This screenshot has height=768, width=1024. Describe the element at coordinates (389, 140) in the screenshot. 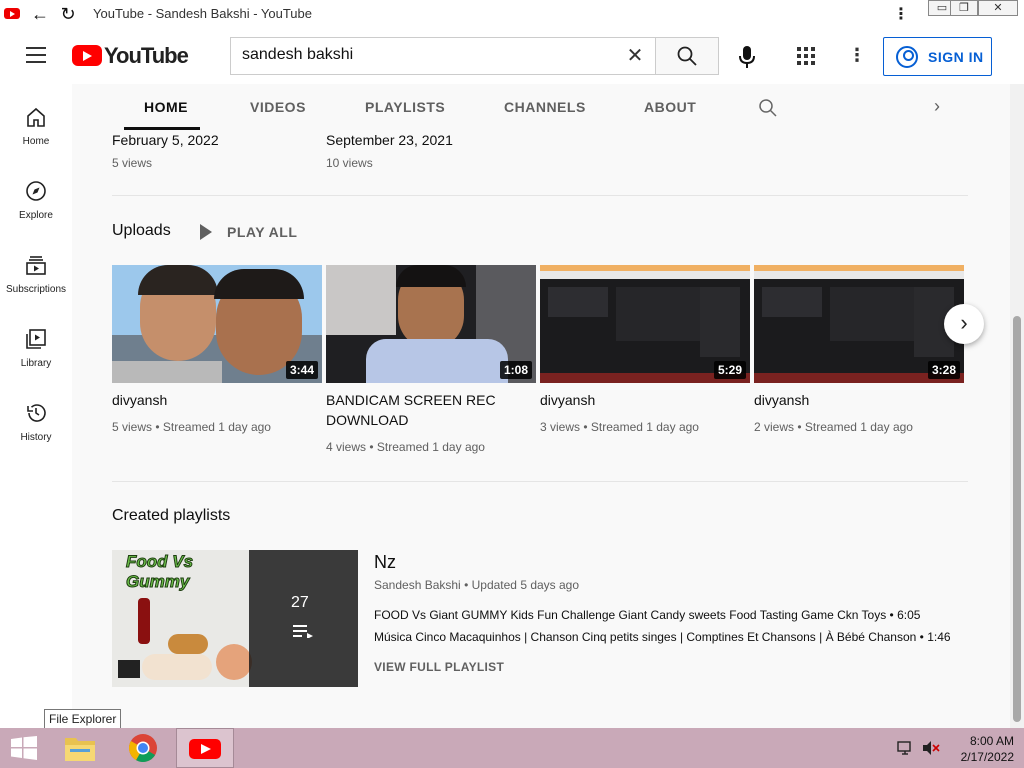

I see `video-date: September 23, 2021` at that location.